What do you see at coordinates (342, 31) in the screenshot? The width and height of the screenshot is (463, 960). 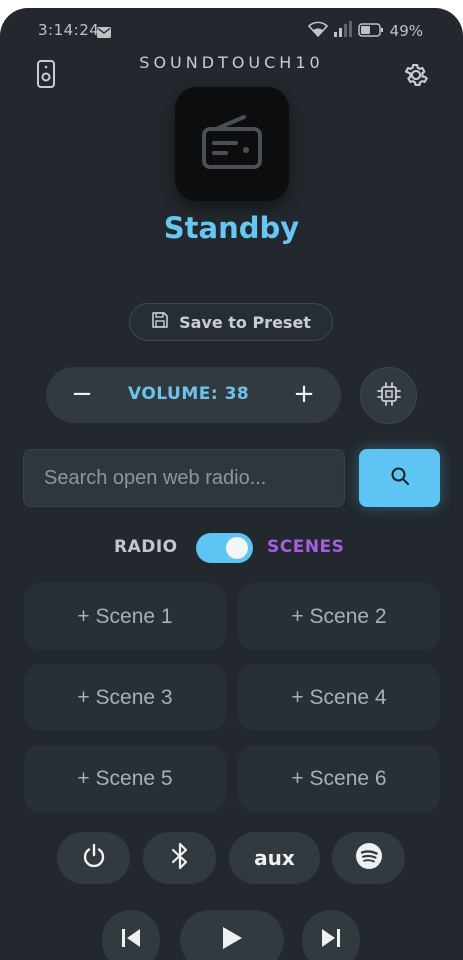 I see `signal-icon` at bounding box center [342, 31].